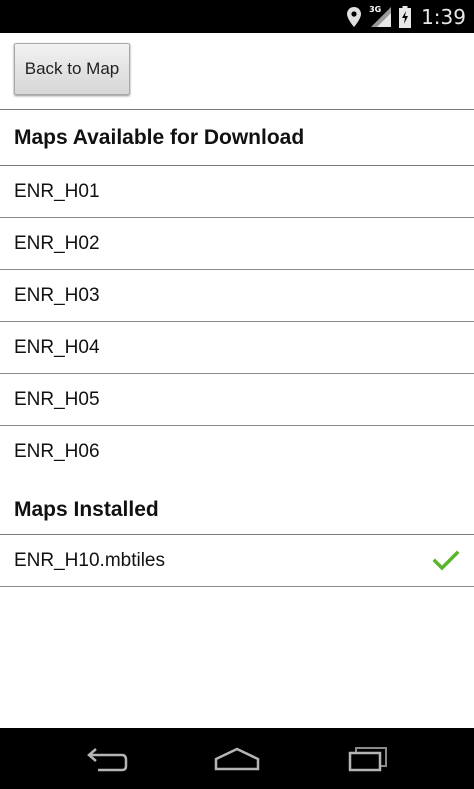  What do you see at coordinates (237, 71) in the screenshot?
I see `toolbar: Back to Map` at bounding box center [237, 71].